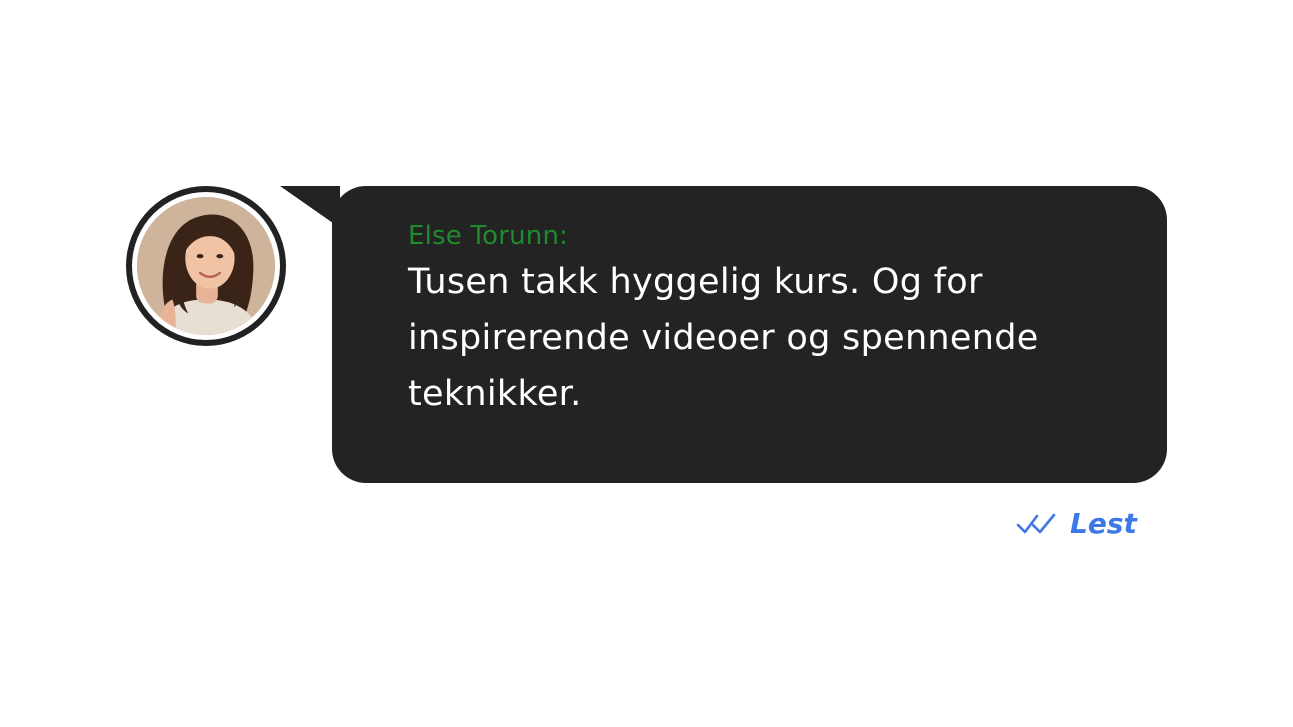  What do you see at coordinates (1038, 524) in the screenshot?
I see `double-check-icon` at bounding box center [1038, 524].